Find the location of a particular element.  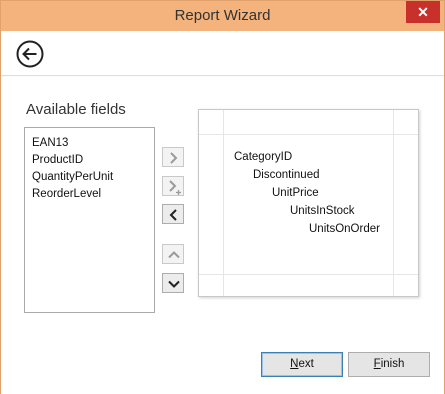

next-button: Next is located at coordinates (302, 364).